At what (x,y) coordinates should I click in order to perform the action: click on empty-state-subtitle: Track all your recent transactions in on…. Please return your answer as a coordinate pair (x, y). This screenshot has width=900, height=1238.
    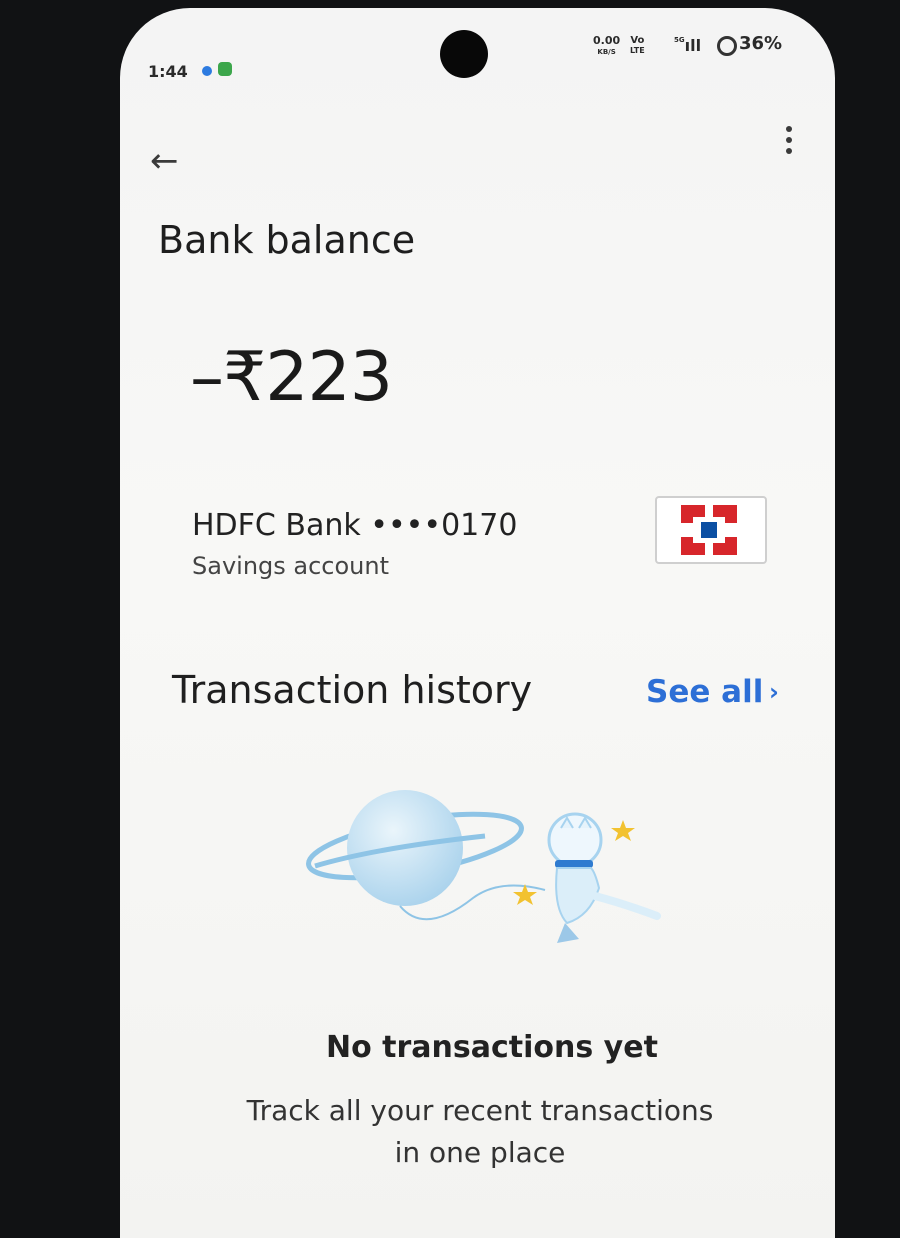
    Looking at the image, I should click on (480, 1131).